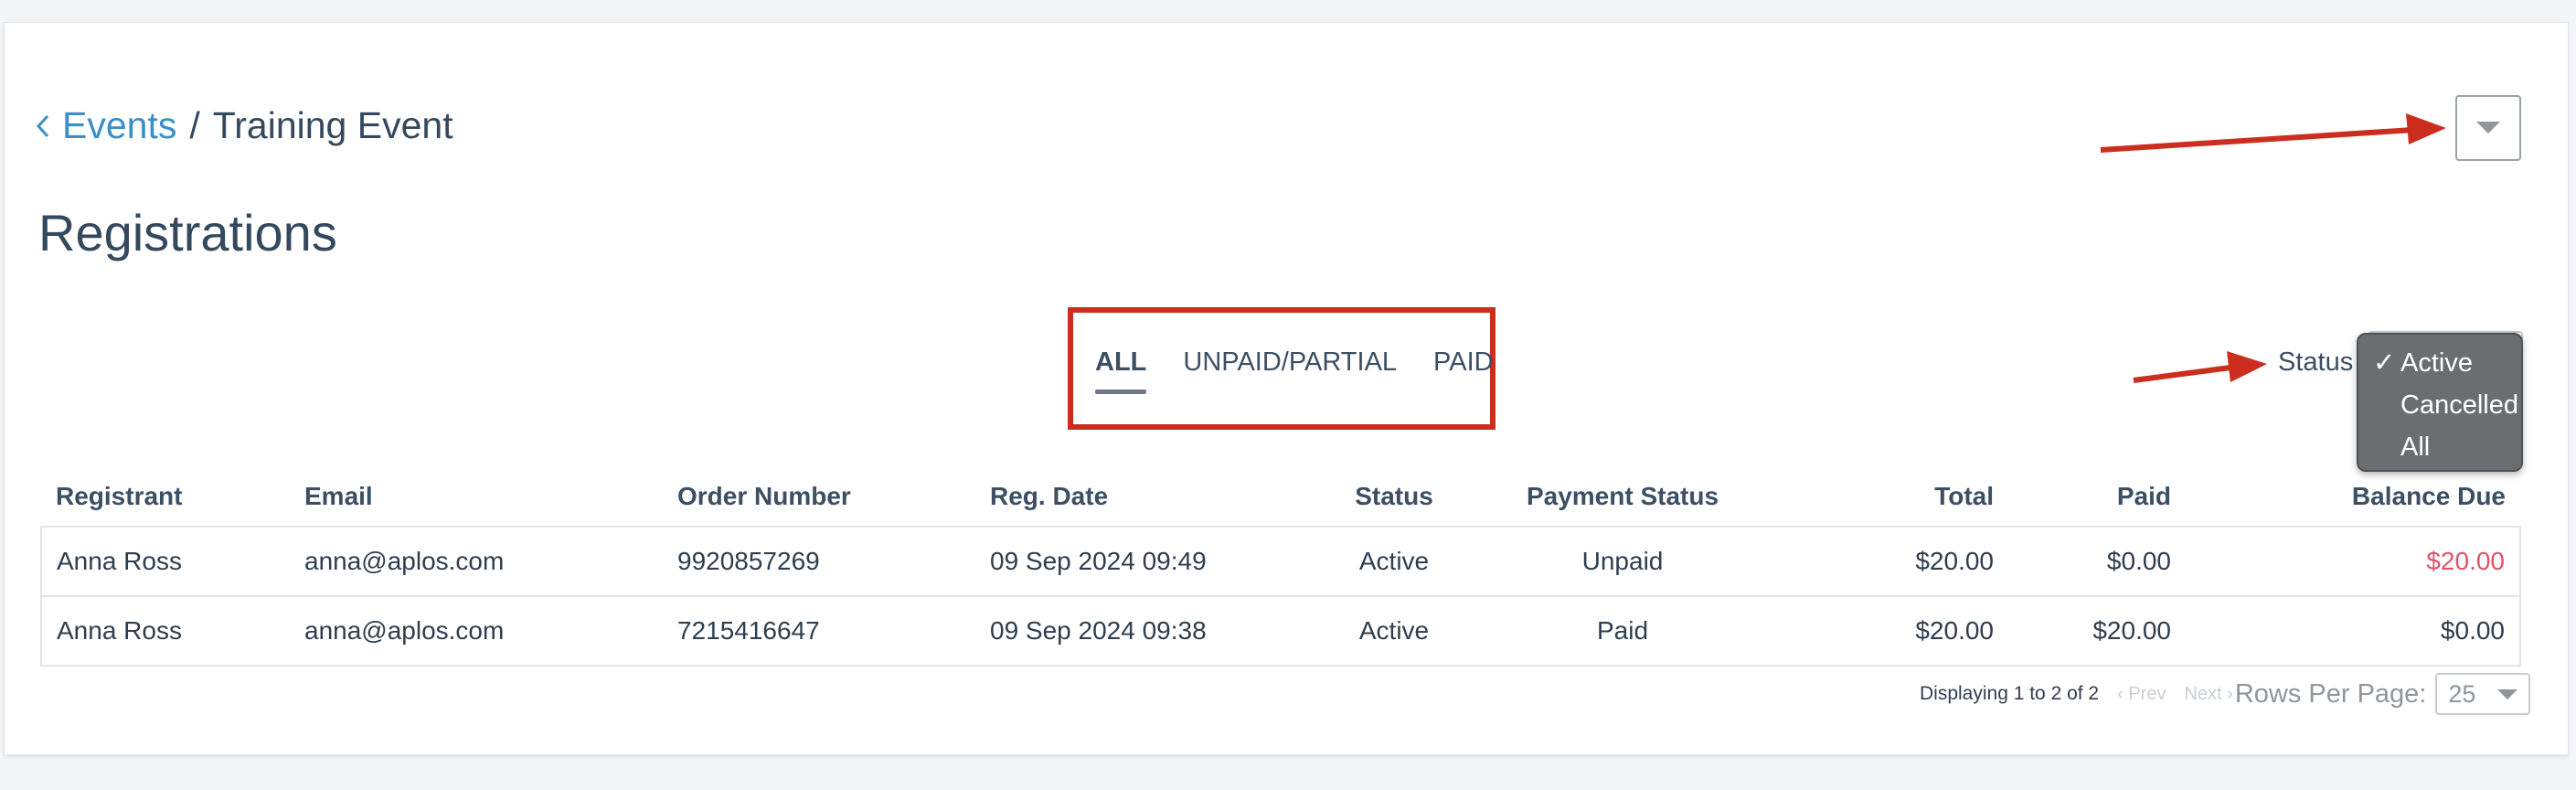  What do you see at coordinates (1394, 496) in the screenshot?
I see `col-status: Status` at bounding box center [1394, 496].